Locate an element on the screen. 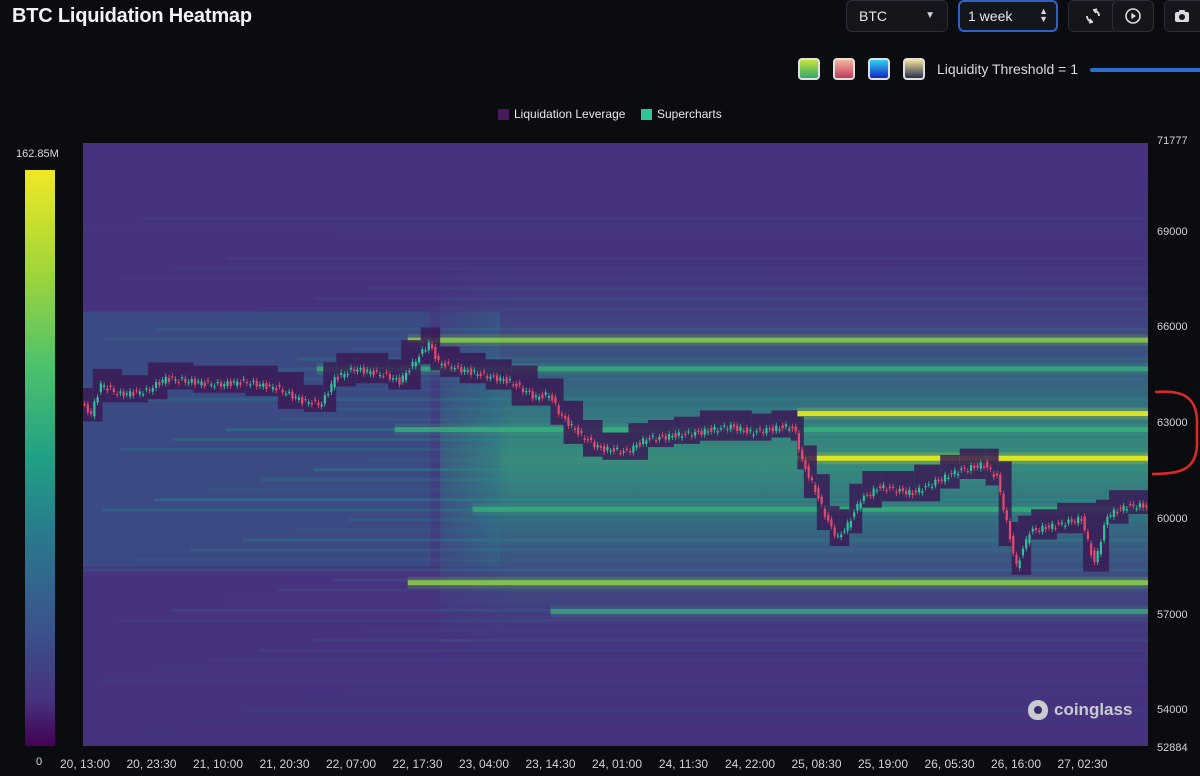 The width and height of the screenshot is (1200, 776). coinglass-logo-icon is located at coordinates (1038, 710).